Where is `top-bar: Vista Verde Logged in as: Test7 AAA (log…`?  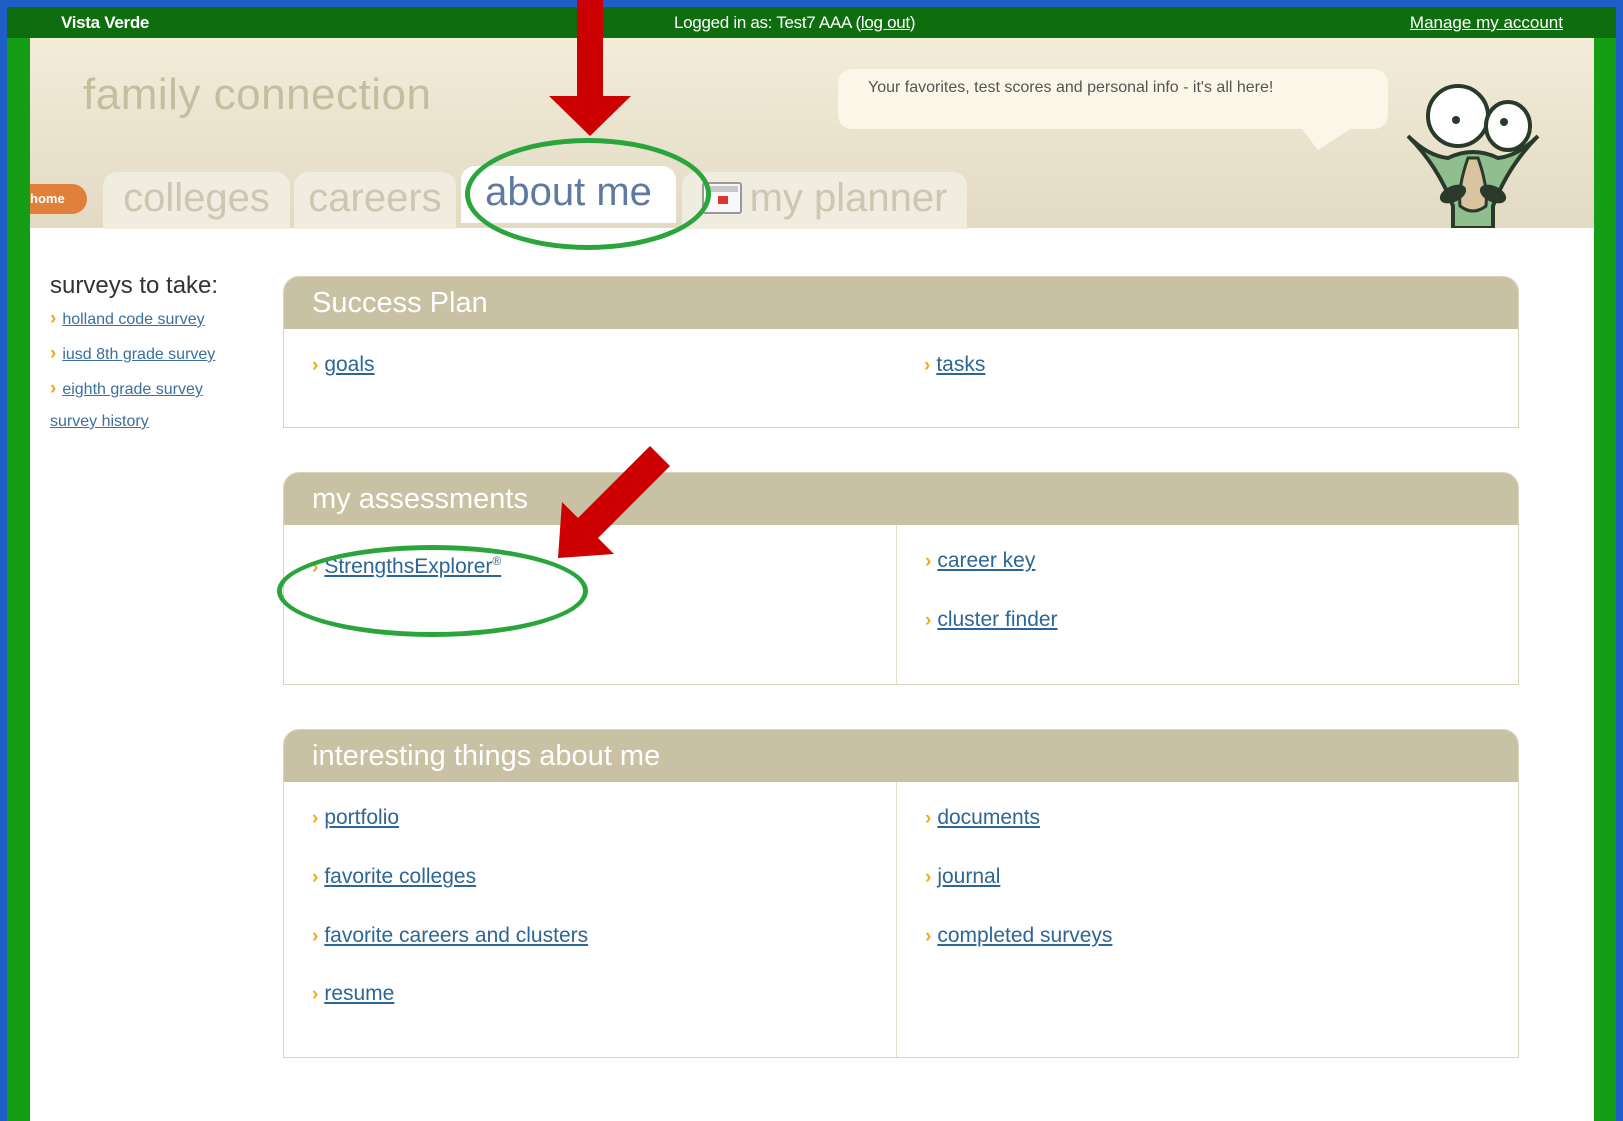 top-bar: Vista Verde Logged in as: Test7 AAA (log… is located at coordinates (811, 22).